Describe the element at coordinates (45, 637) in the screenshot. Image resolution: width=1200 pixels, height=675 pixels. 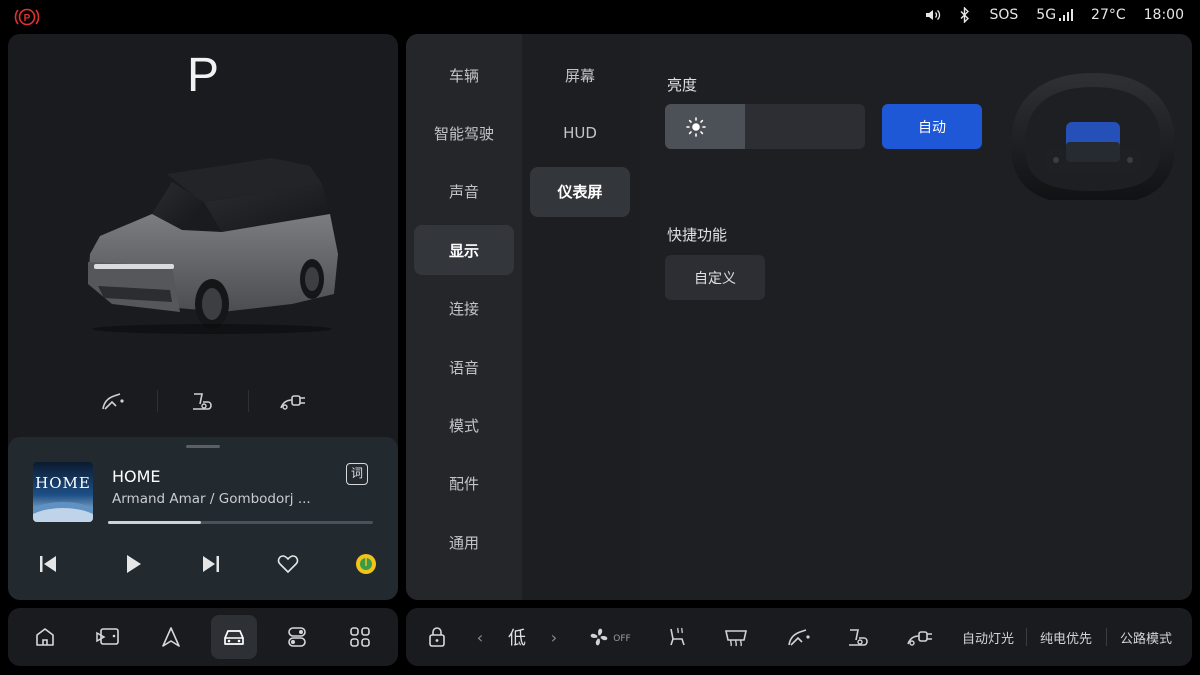
I see `dock-home-button` at that location.